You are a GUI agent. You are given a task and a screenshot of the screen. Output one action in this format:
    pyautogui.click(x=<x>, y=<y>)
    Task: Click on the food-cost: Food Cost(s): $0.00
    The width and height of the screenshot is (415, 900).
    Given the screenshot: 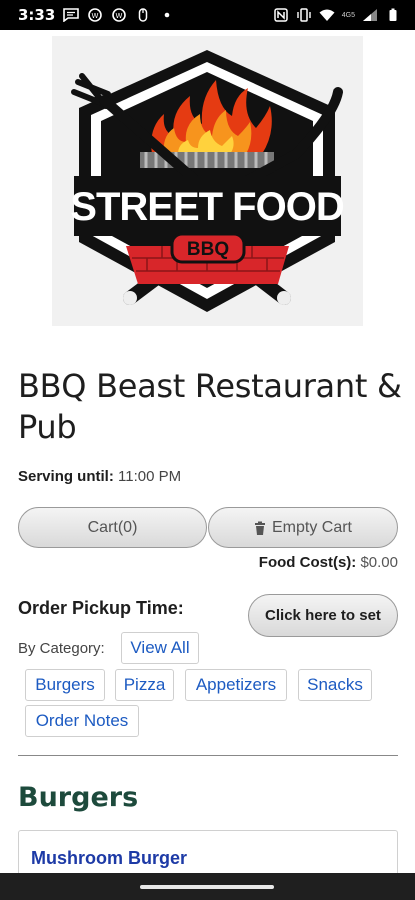 What is the action you would take?
    pyautogui.click(x=328, y=562)
    